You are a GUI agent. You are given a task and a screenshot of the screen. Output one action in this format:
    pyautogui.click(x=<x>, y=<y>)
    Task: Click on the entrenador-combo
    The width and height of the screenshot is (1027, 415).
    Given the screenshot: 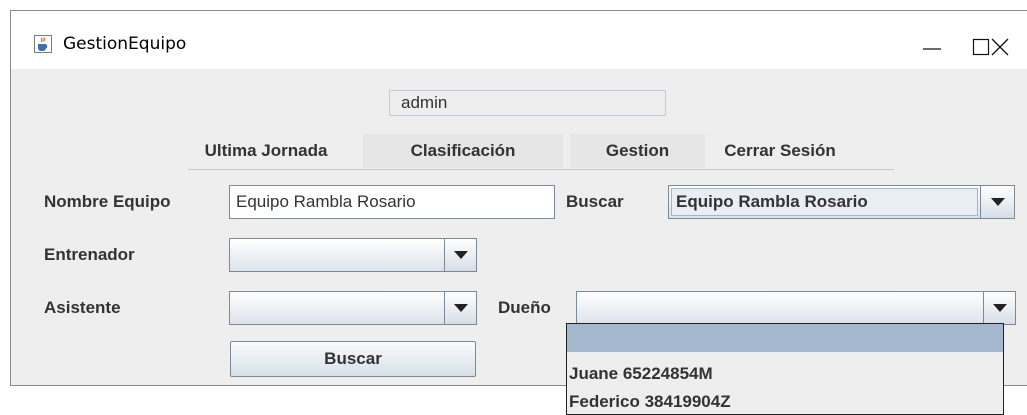 What is the action you would take?
    pyautogui.click(x=353, y=255)
    